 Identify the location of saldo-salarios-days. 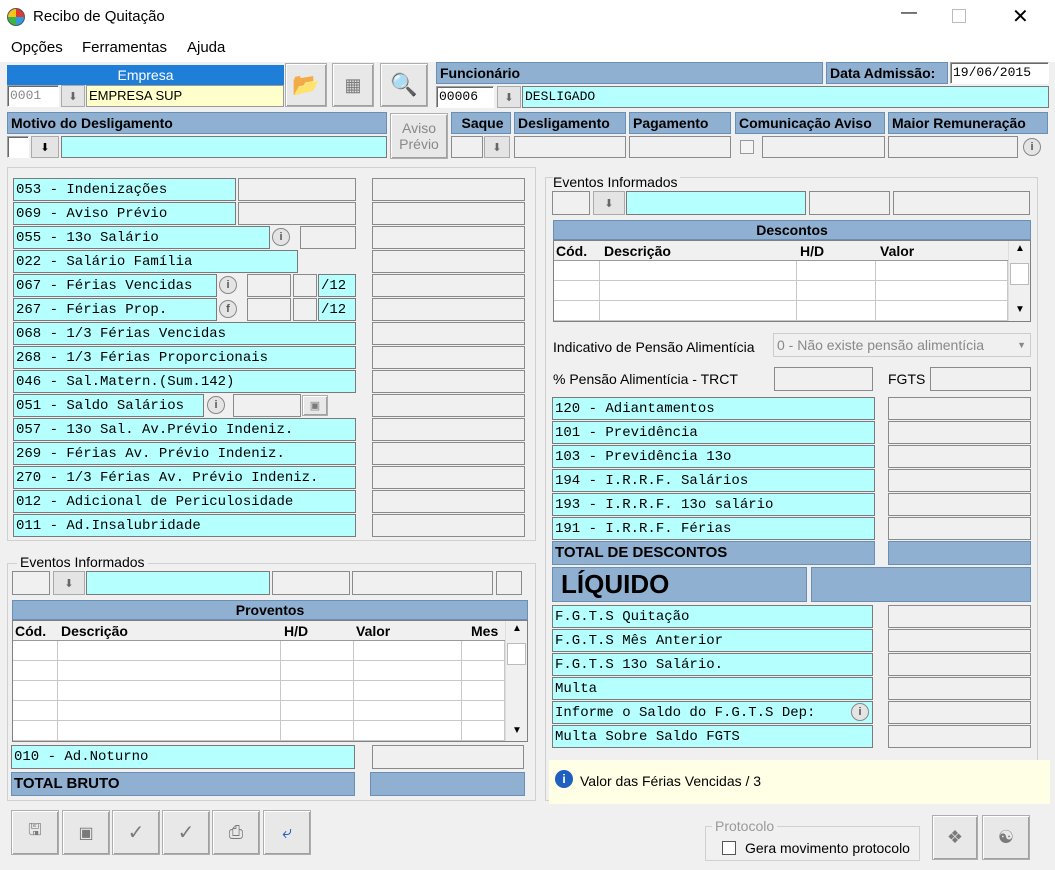
(267, 405).